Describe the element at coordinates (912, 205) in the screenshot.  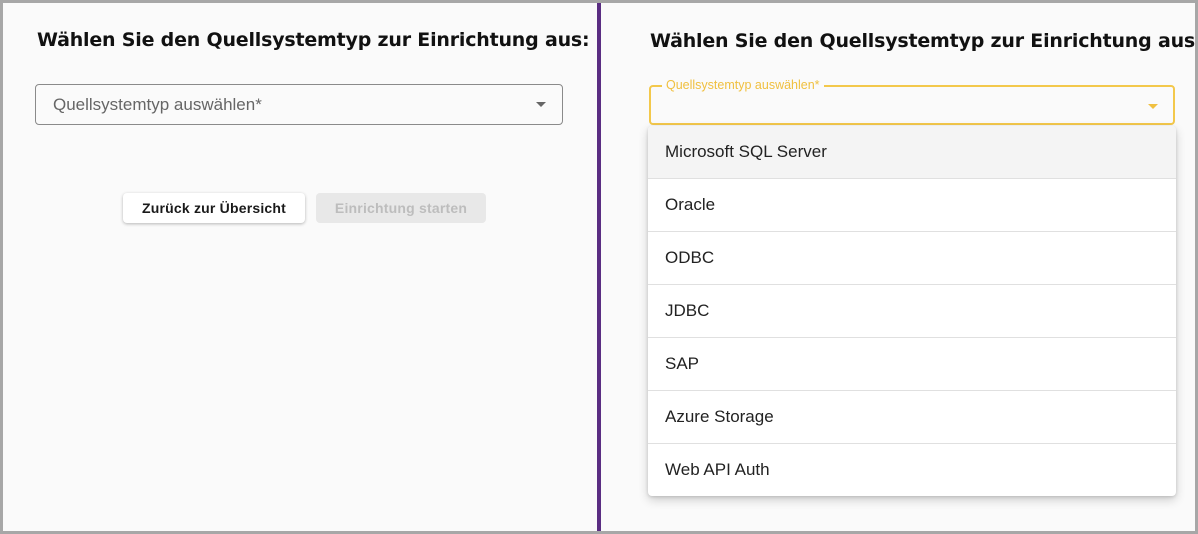
I see `option-oracle: Oracle` at that location.